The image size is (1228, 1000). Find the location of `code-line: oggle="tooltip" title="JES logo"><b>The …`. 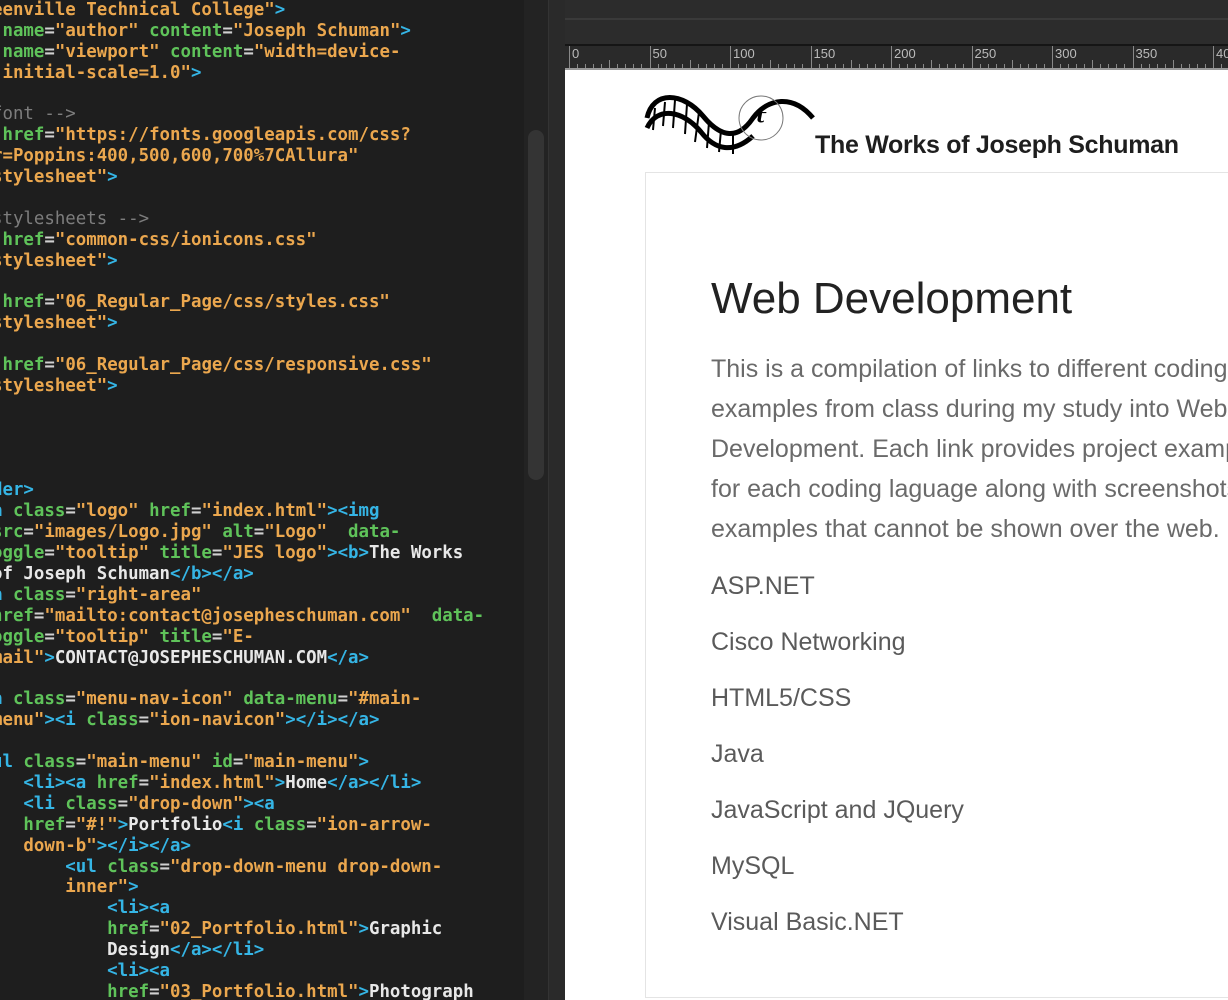

code-line: oggle="tooltip" title="JES logo"><b>The … is located at coordinates (242, 553).